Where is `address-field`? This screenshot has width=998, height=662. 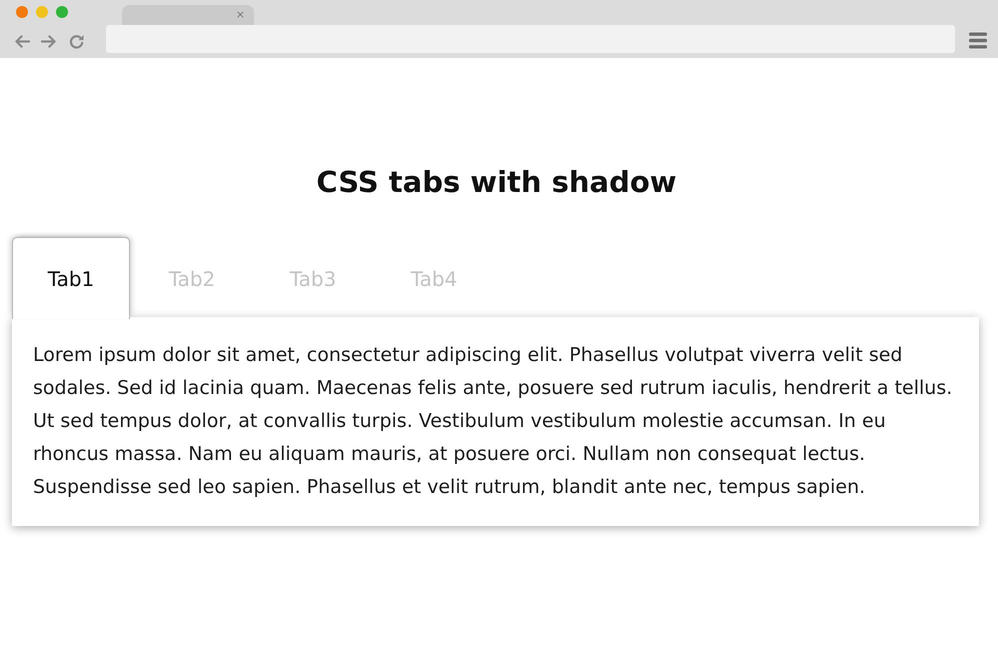 address-field is located at coordinates (530, 39).